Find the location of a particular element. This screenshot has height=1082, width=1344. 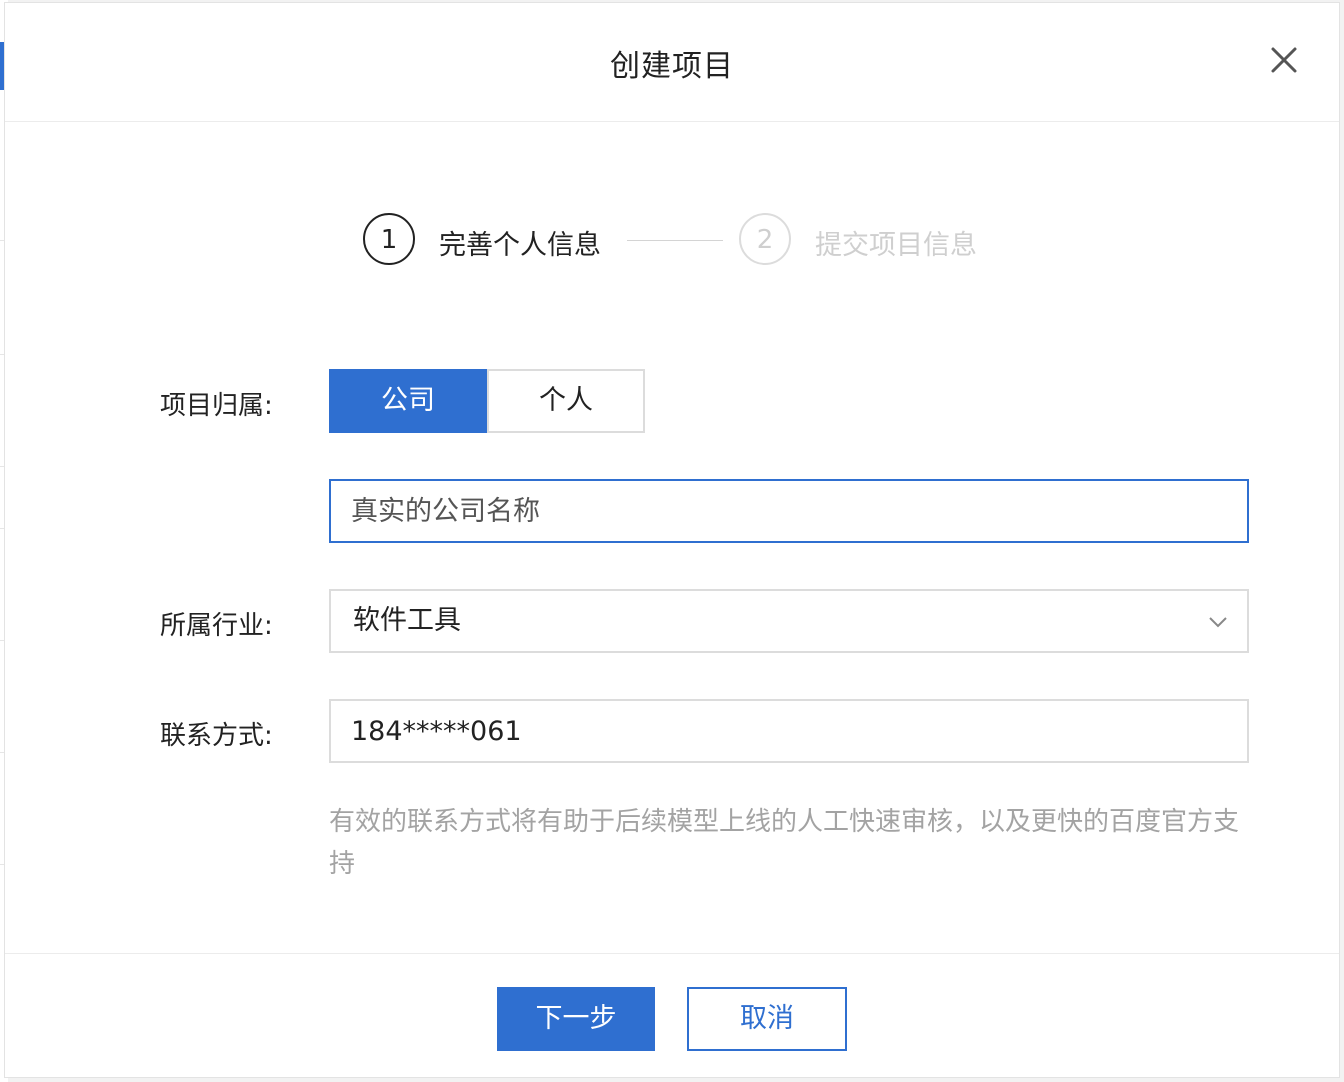

footer-divider is located at coordinates (672, 953).